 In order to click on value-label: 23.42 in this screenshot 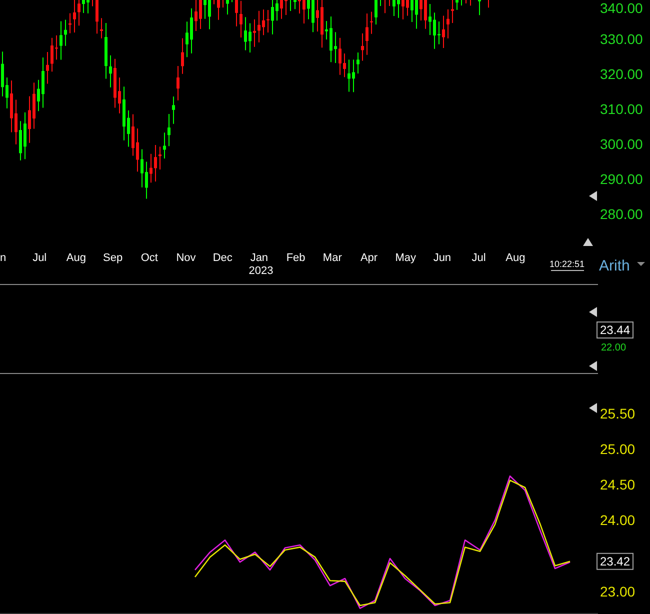, I will do `click(615, 561)`.